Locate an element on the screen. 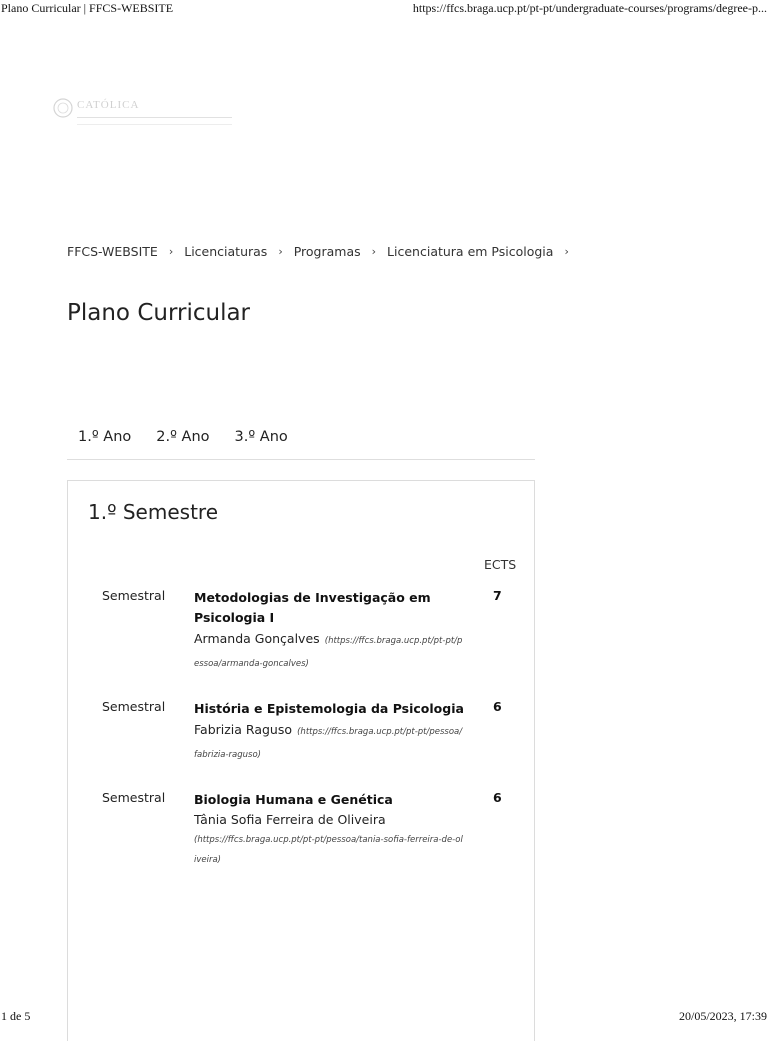  semester-title: 1.º Semestre is located at coordinates (153, 512).